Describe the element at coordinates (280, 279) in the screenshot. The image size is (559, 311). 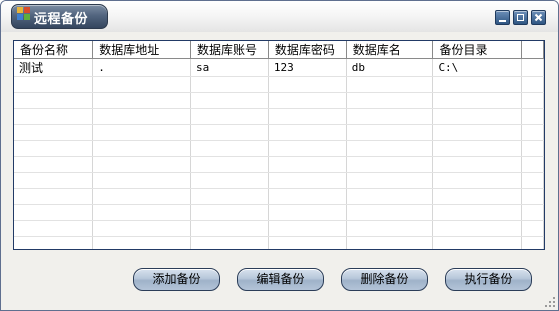
I see `edit-backup-button: 编辑备份` at that location.